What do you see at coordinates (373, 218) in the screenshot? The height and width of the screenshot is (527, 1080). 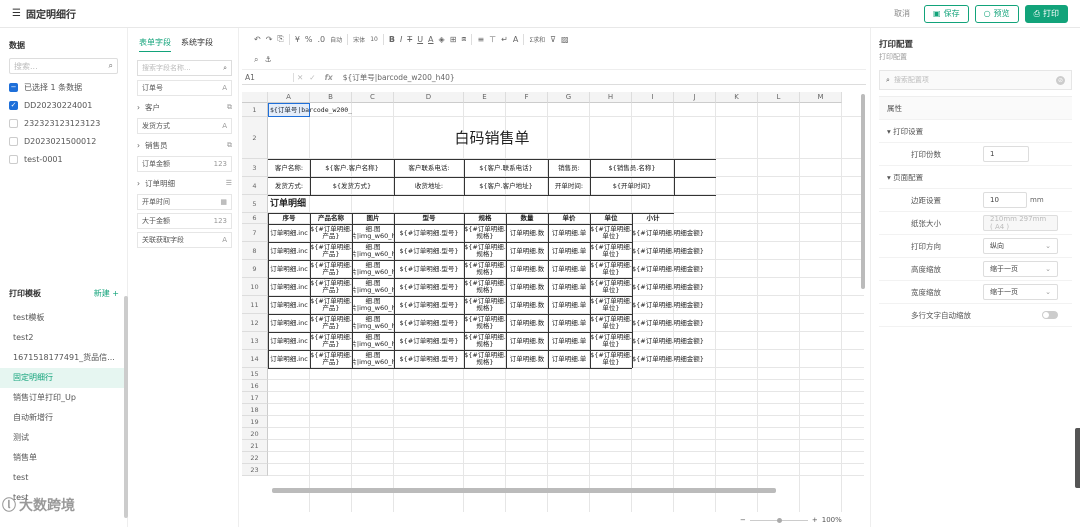 I see `sheet-cell: 图片` at bounding box center [373, 218].